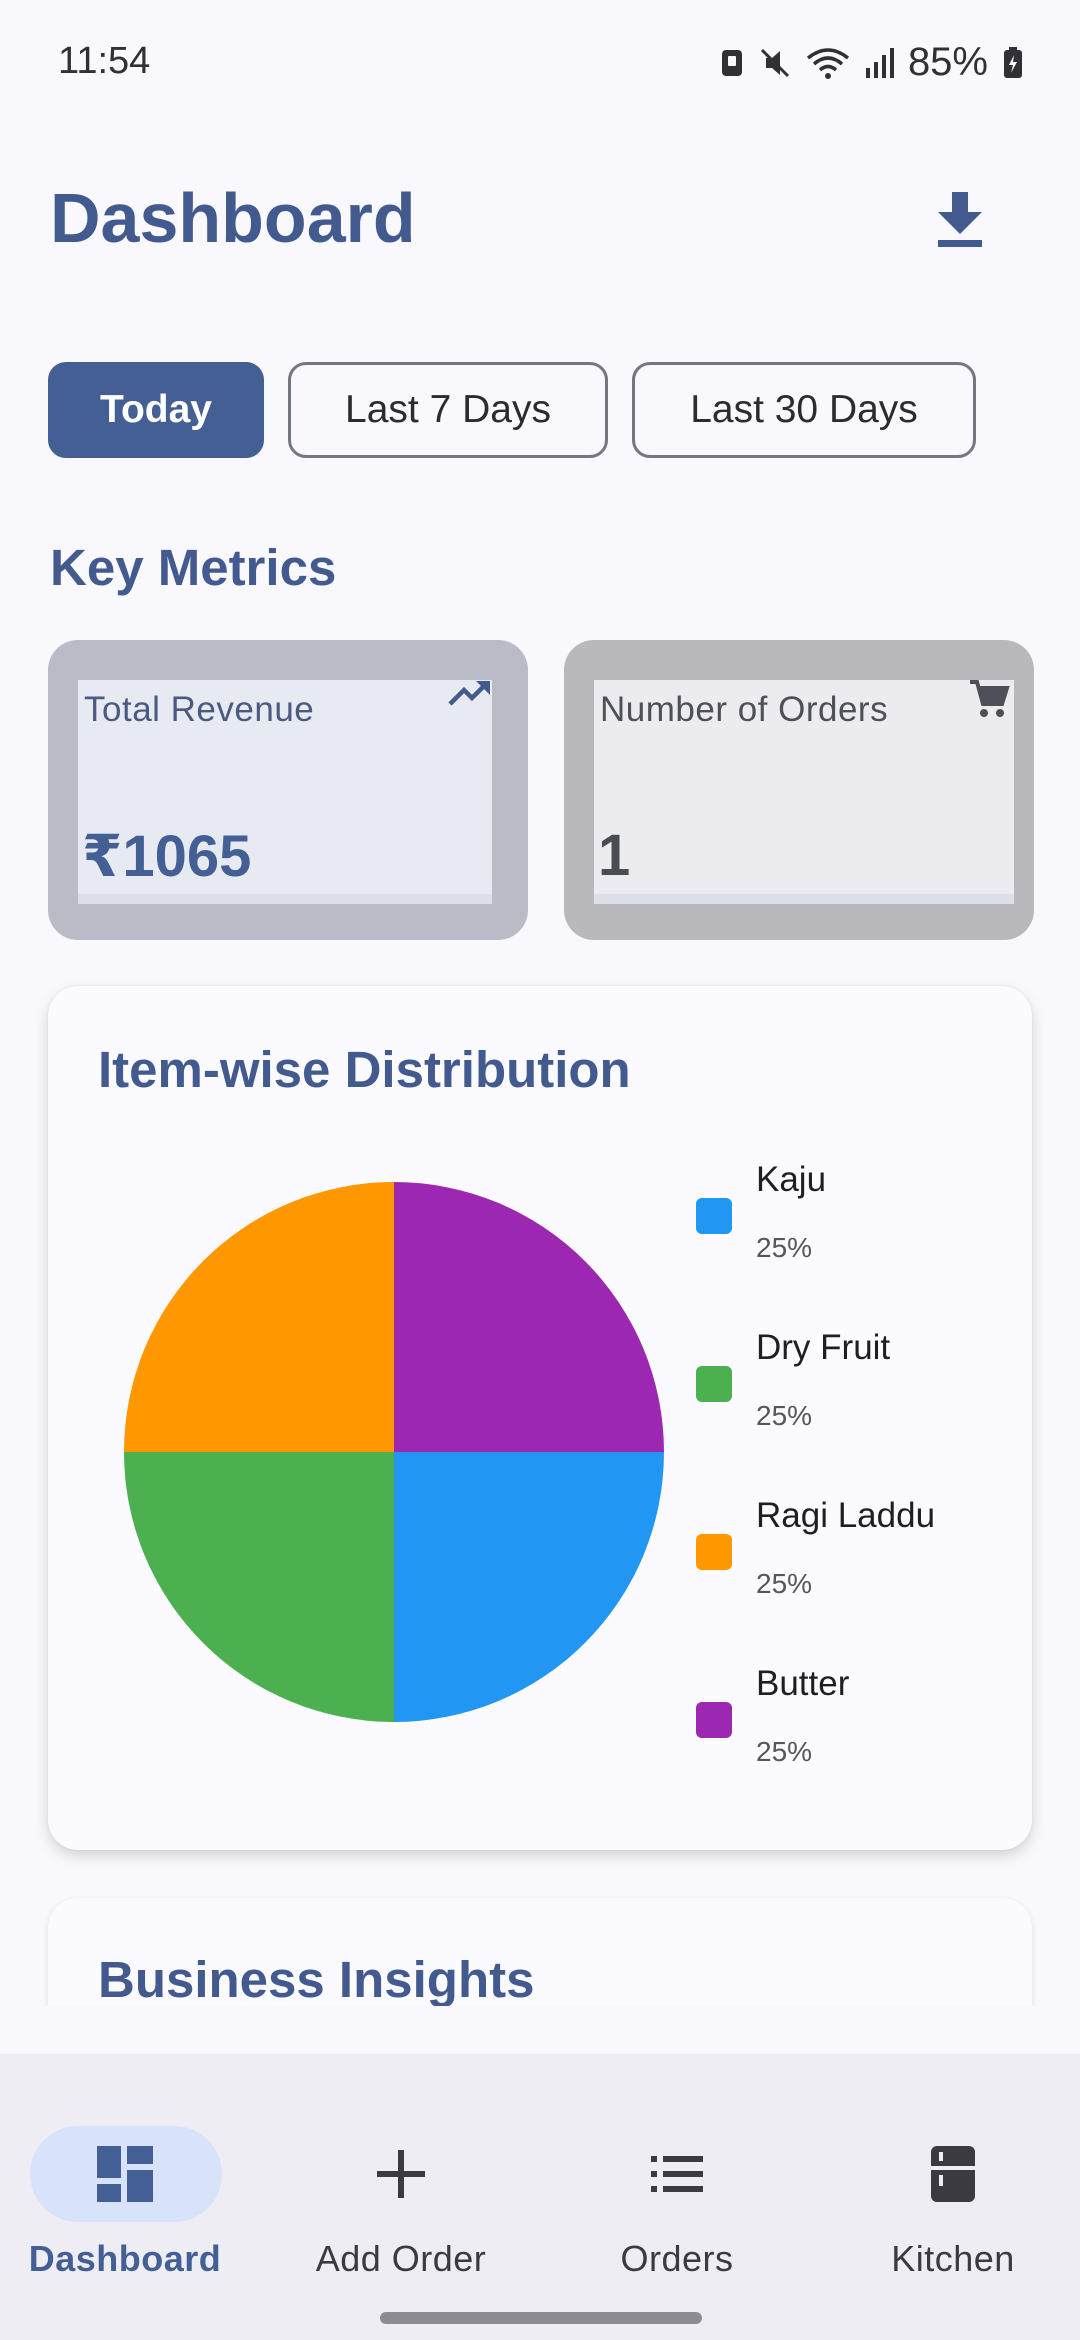 Image resolution: width=1080 pixels, height=2340 pixels. Describe the element at coordinates (784, 1583) in the screenshot. I see `legend-percent-ragi-laddu: 25%` at that location.